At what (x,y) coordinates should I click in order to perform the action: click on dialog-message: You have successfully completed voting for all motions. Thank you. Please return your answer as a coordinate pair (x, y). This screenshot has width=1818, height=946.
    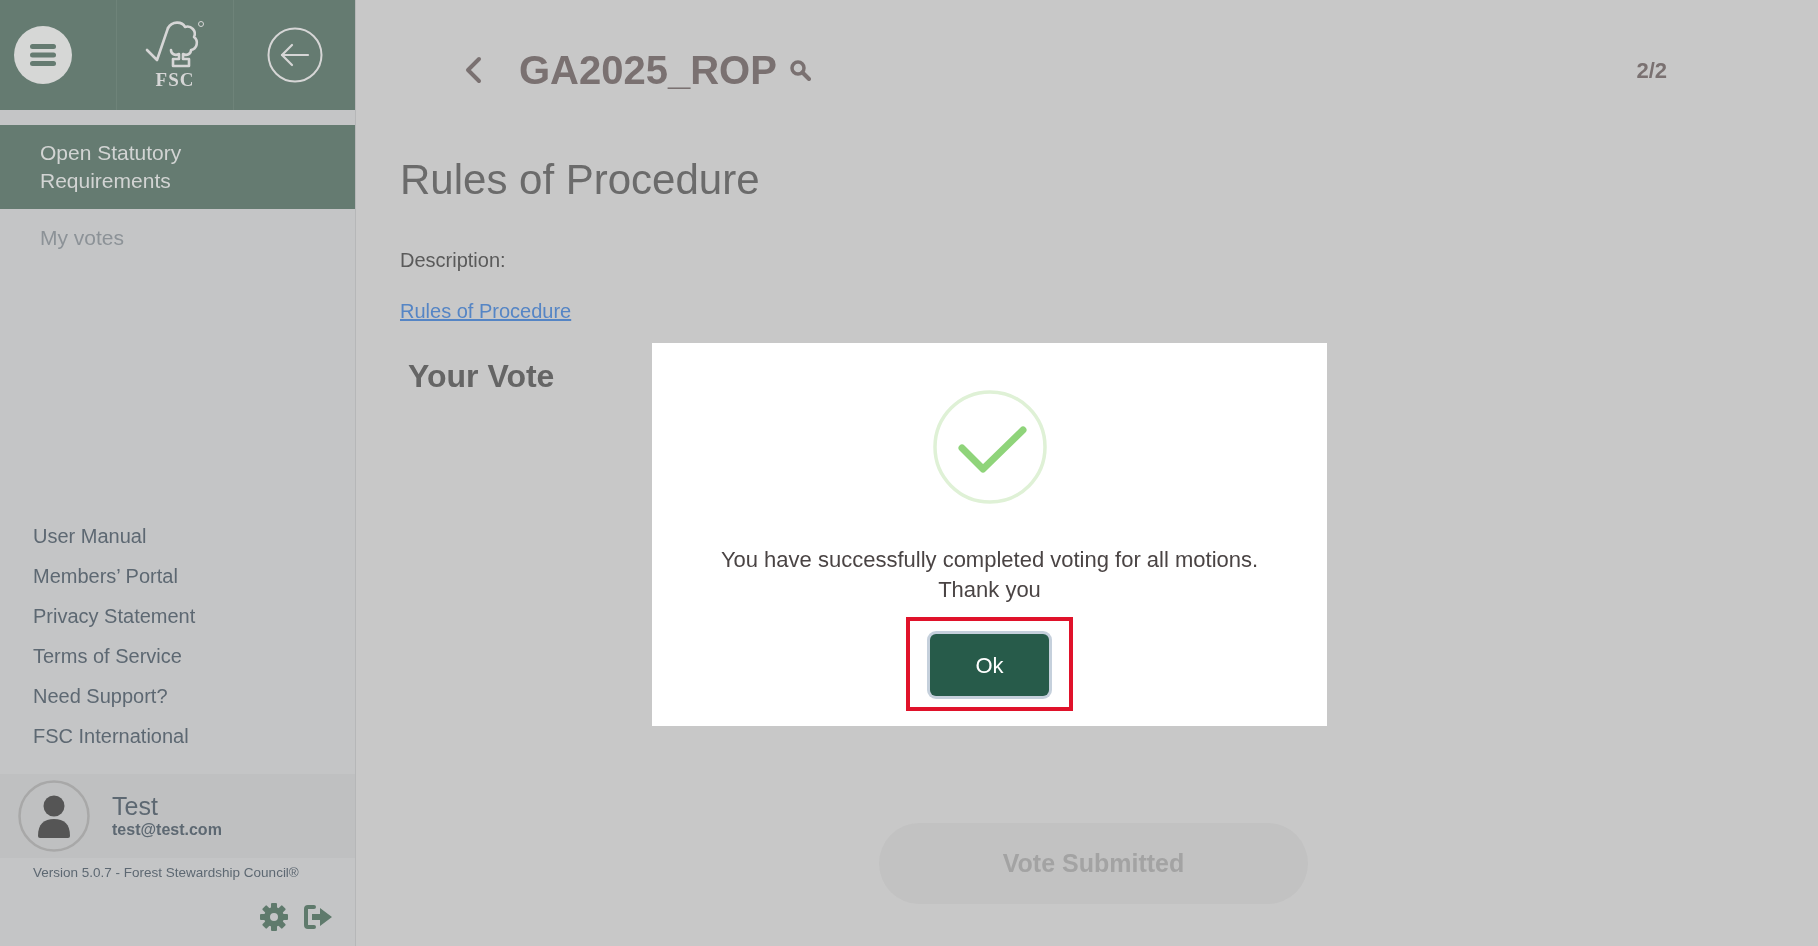
    Looking at the image, I should click on (989, 575).